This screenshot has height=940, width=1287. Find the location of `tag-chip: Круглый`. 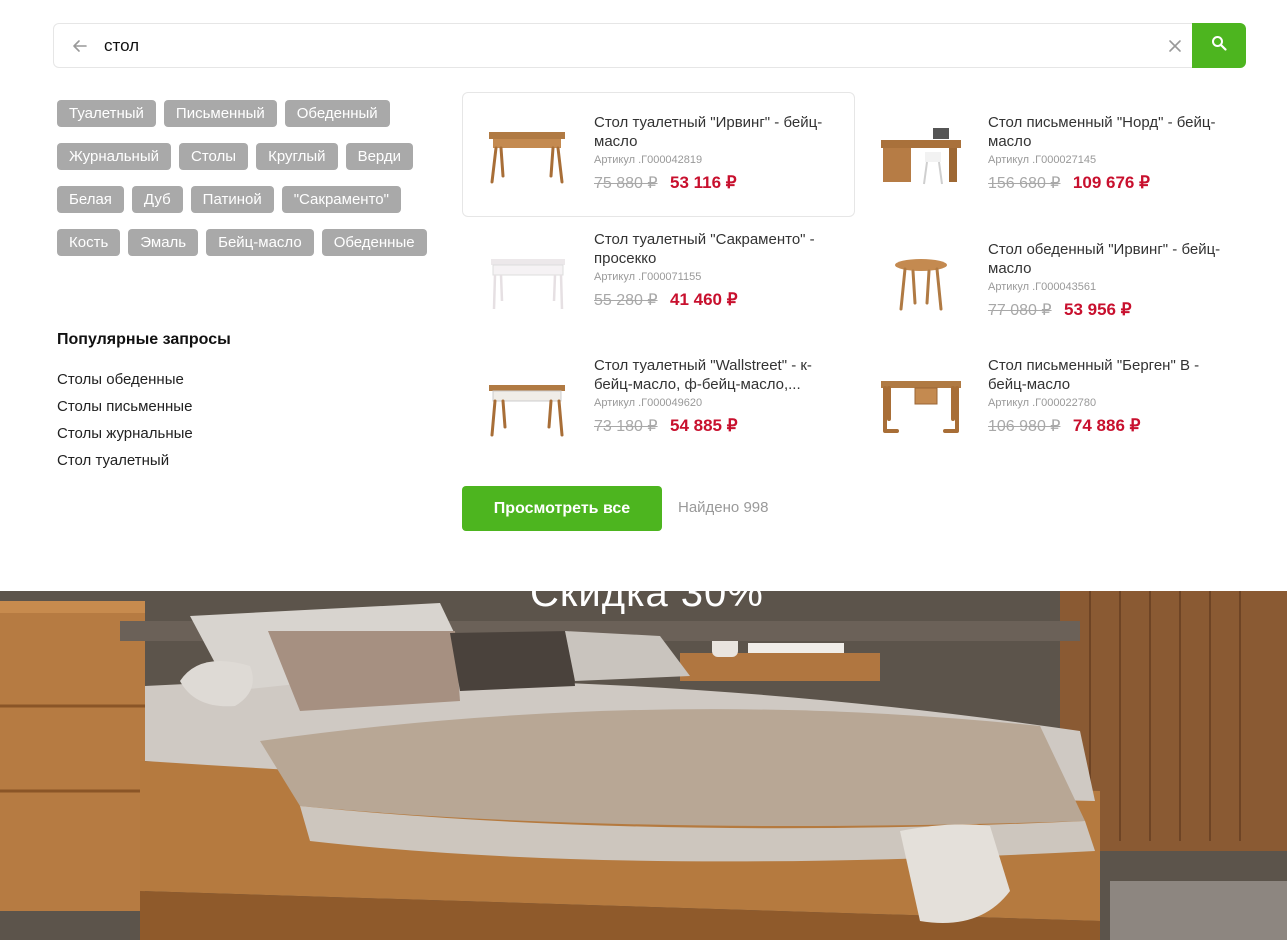

tag-chip: Круглый is located at coordinates (297, 156).